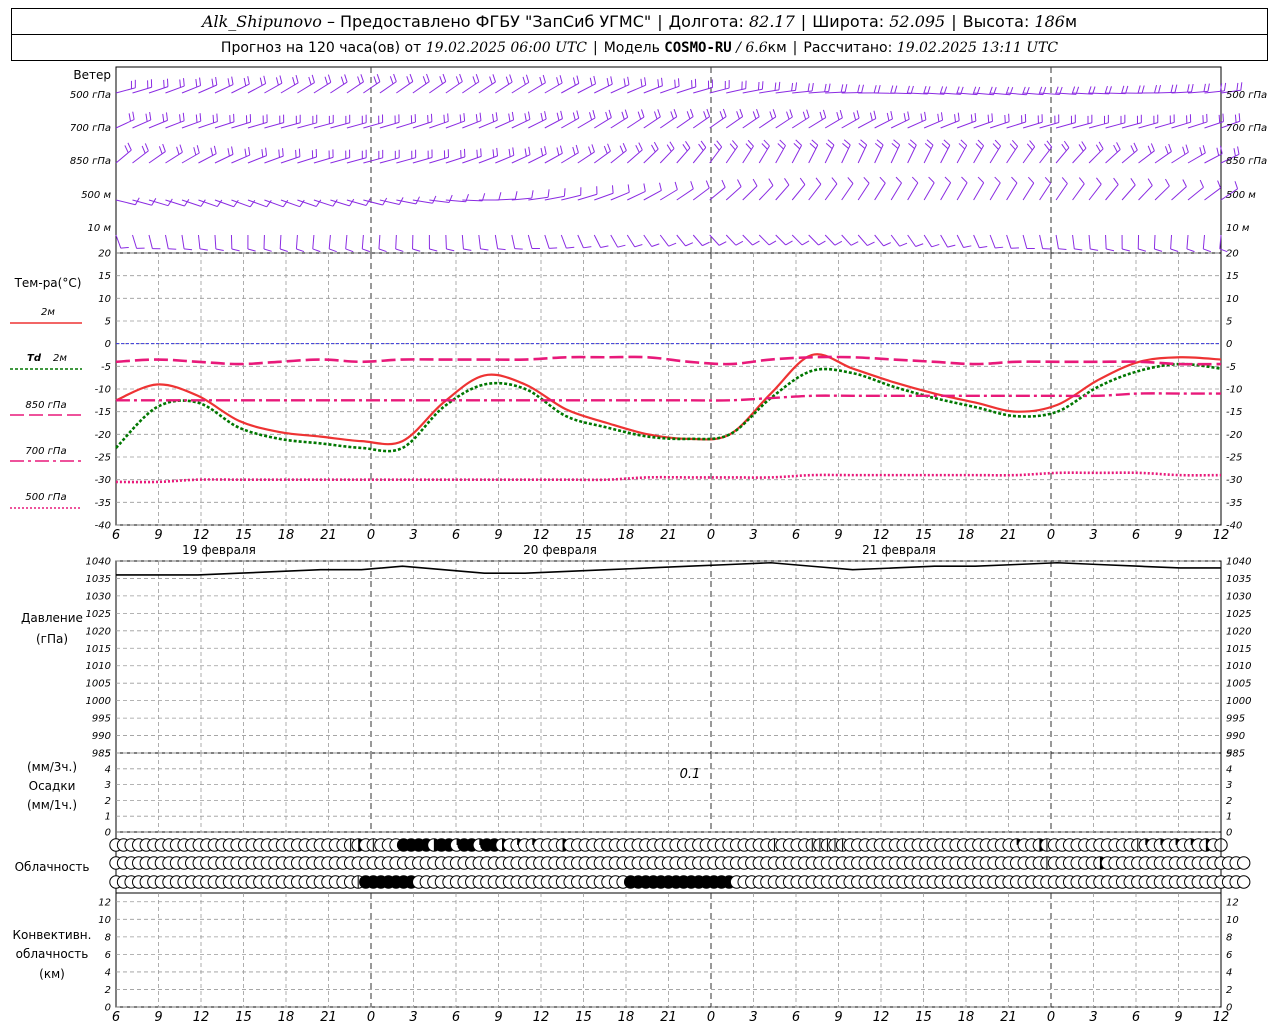  Describe the element at coordinates (103, 435) in the screenshot. I see `temp-tick-label: -20` at that location.